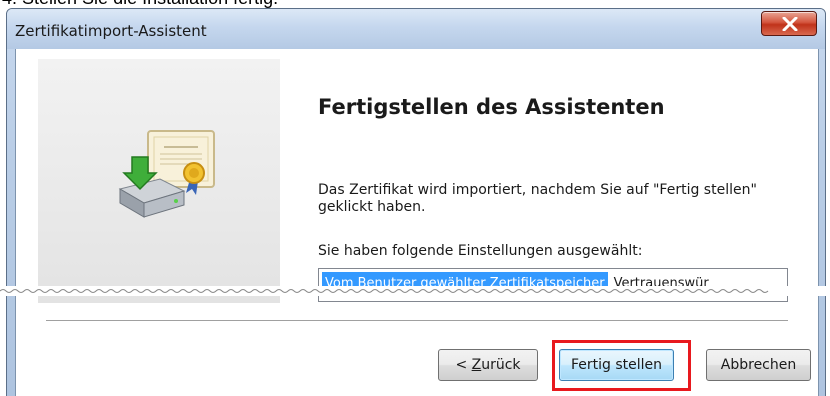  What do you see at coordinates (416, 29) in the screenshot?
I see `title-bar: Zertifikatimport-Assistent` at bounding box center [416, 29].